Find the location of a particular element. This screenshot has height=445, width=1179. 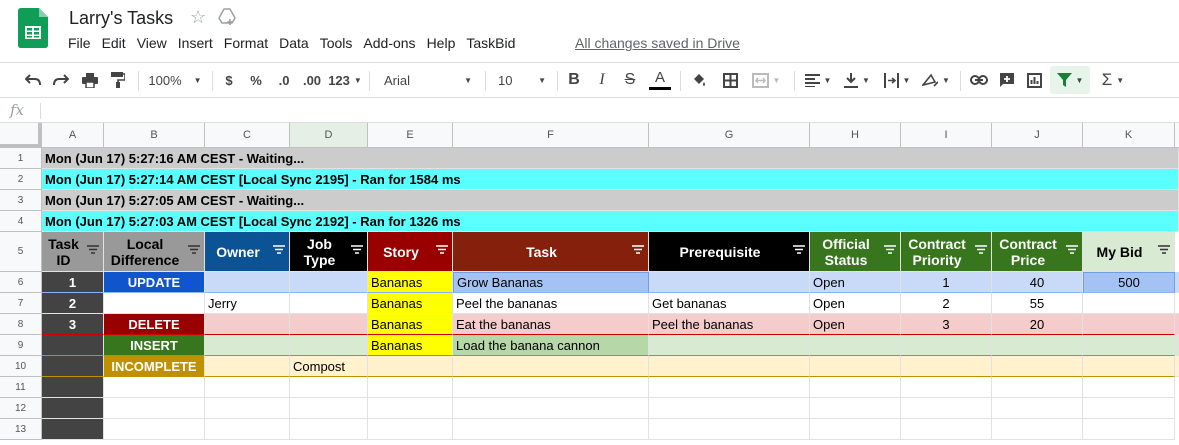

insert-comment-icon is located at coordinates (1007, 80).